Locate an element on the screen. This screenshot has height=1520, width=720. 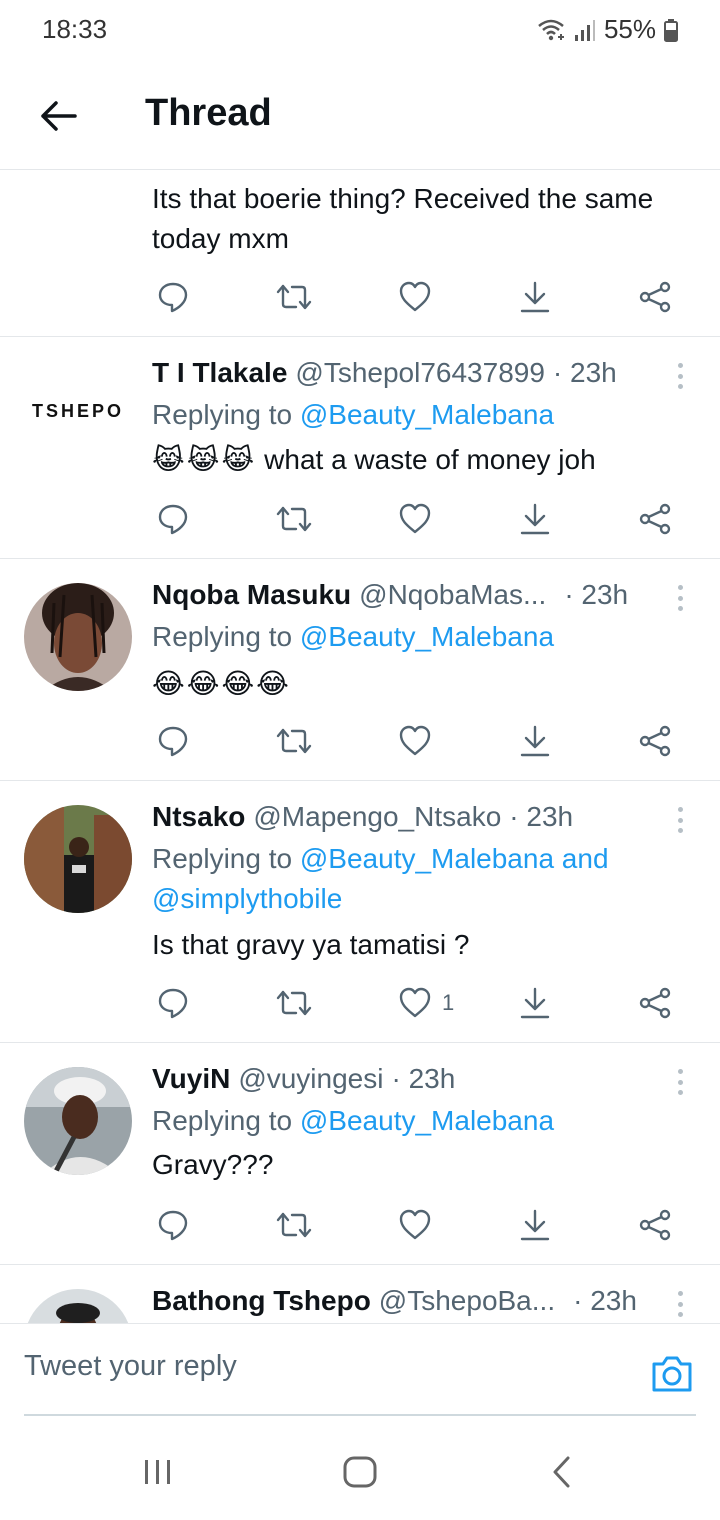
tweet-text: what a waste of money joh is located at coordinates (430, 459).